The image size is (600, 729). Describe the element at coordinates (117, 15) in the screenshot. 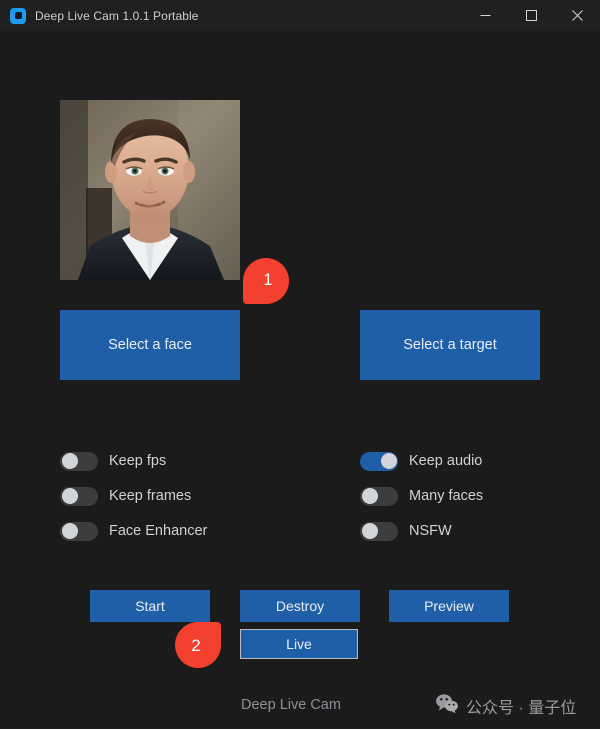

I see `window-title: Deep Live Cam 1.0.1 Portable` at that location.